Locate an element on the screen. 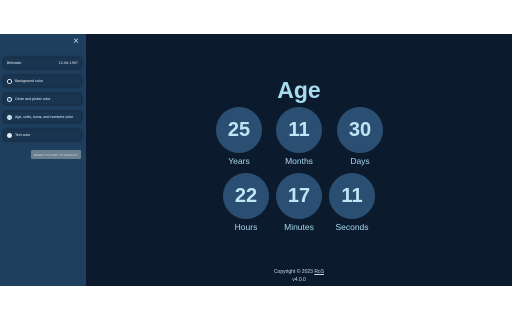 The height and width of the screenshot is (320, 512). seconds-value: 11 is located at coordinates (352, 195).